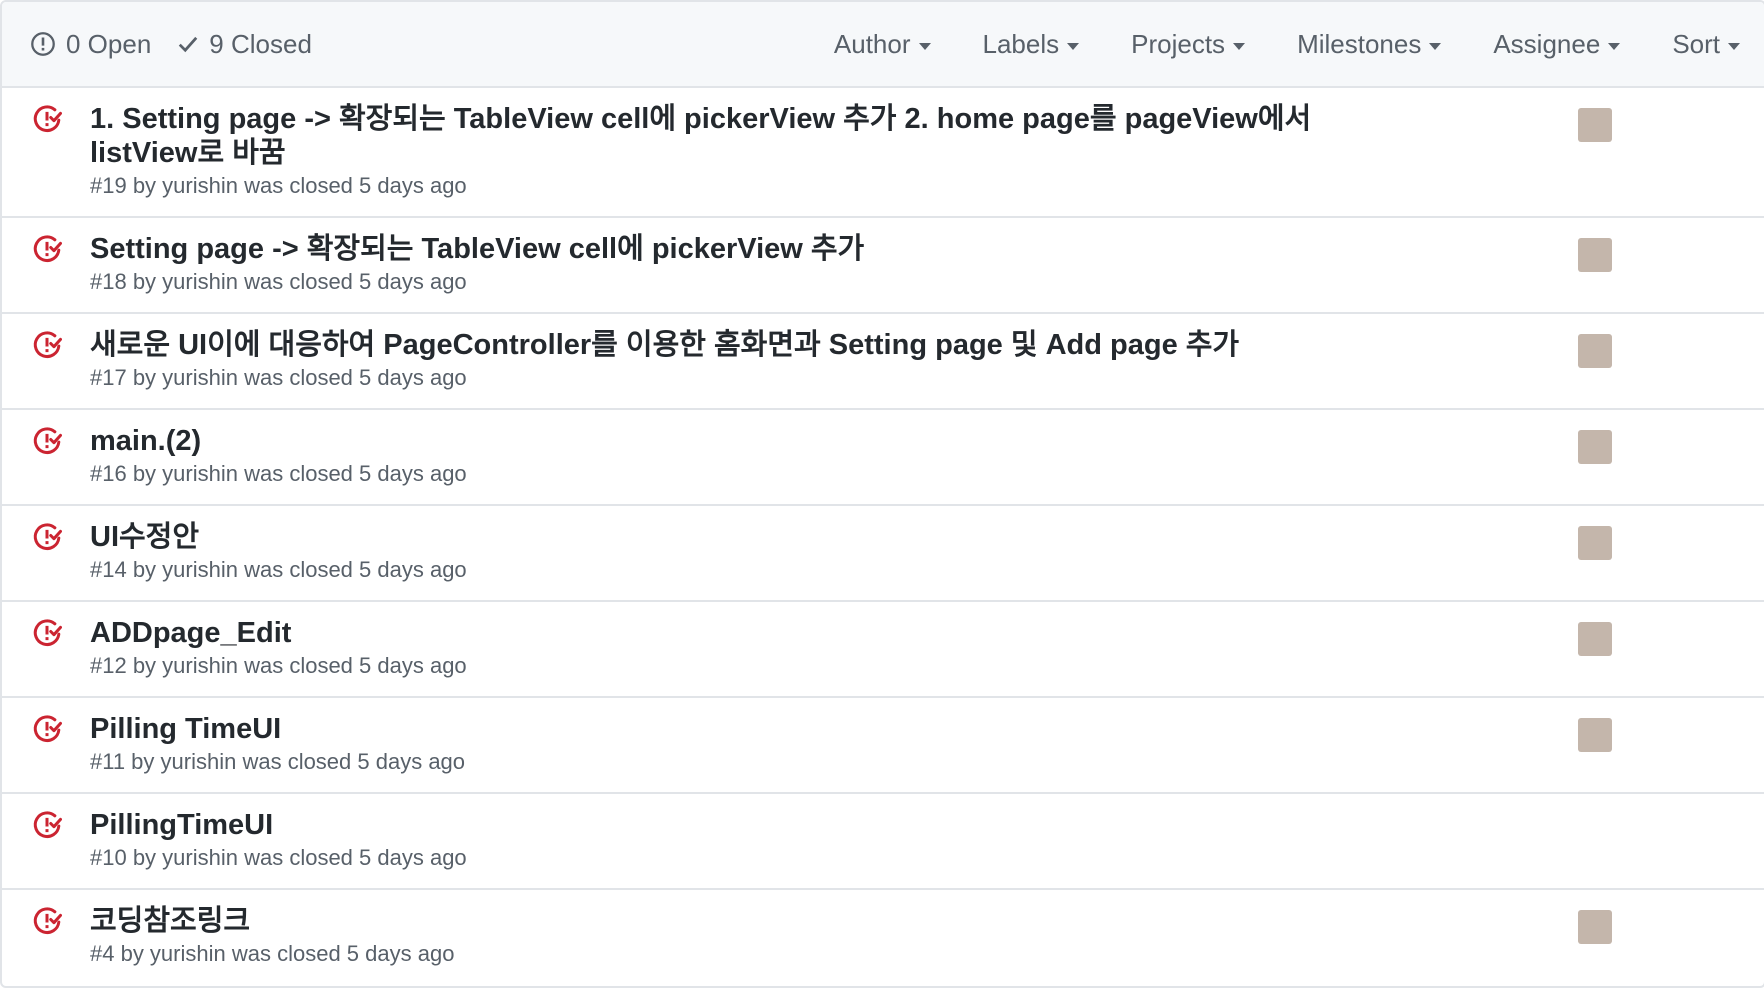  What do you see at coordinates (278, 761) in the screenshot?
I see `issue-meta: #11 by yurishin was closed 5 days ago` at bounding box center [278, 761].